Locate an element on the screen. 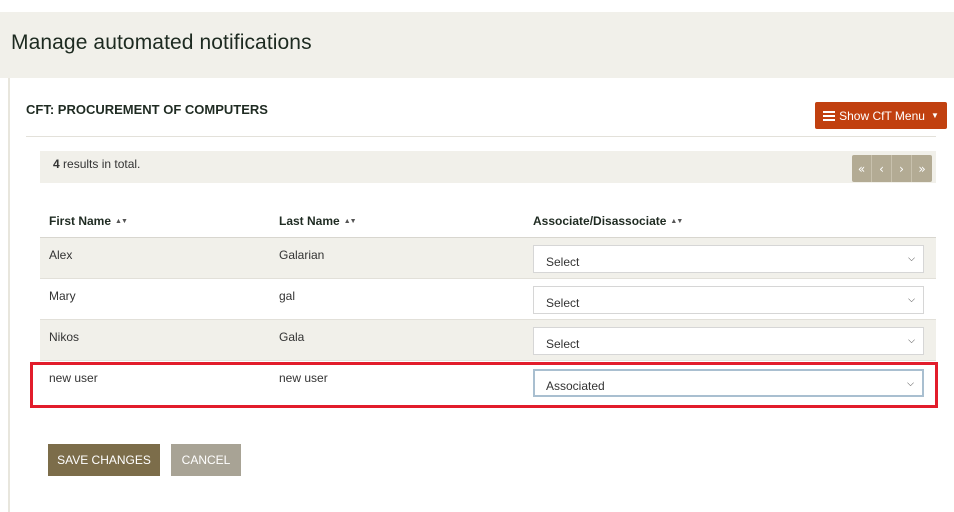 Image resolution: width=954 pixels, height=512 pixels. column-header-first-name: First Name ▲▼ is located at coordinates (88, 221).